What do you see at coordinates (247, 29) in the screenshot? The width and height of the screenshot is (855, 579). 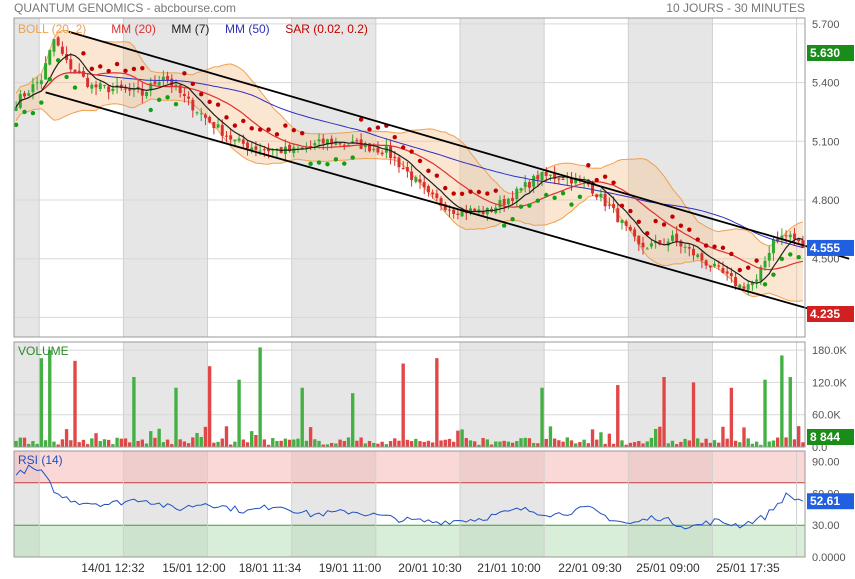 I see `legend-item: MM (50)` at bounding box center [247, 29].